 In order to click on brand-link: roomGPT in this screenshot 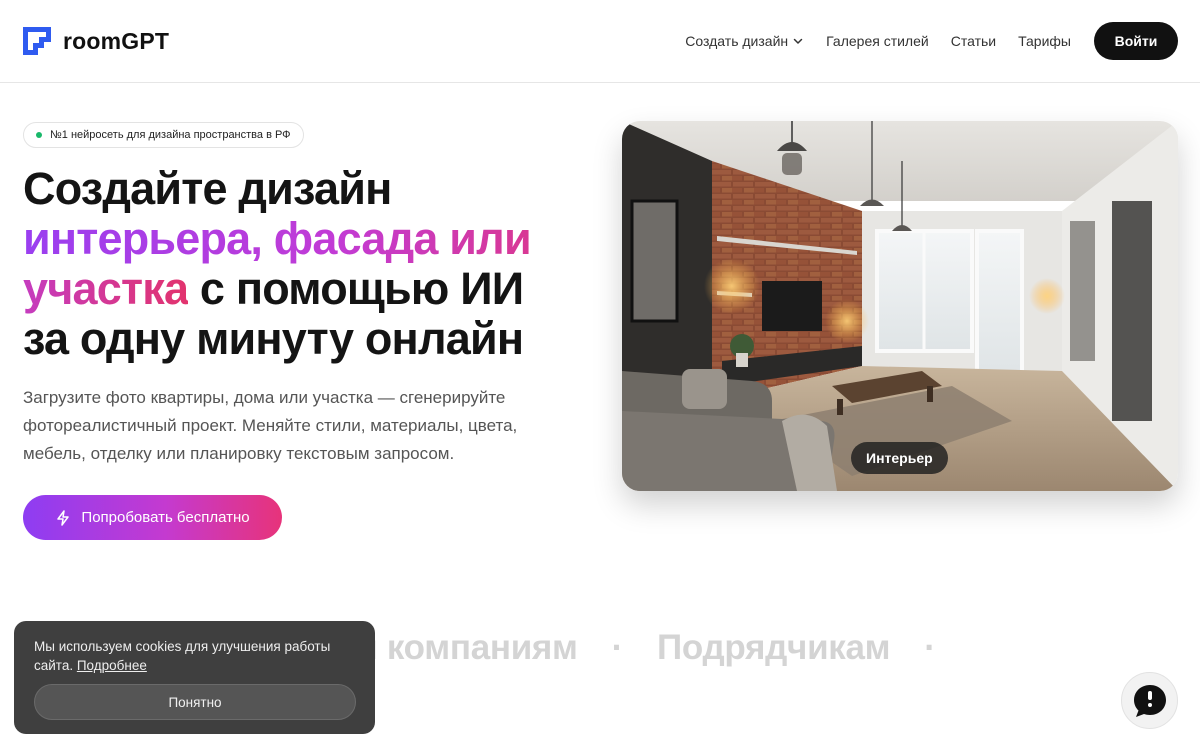, I will do `click(95, 41)`.